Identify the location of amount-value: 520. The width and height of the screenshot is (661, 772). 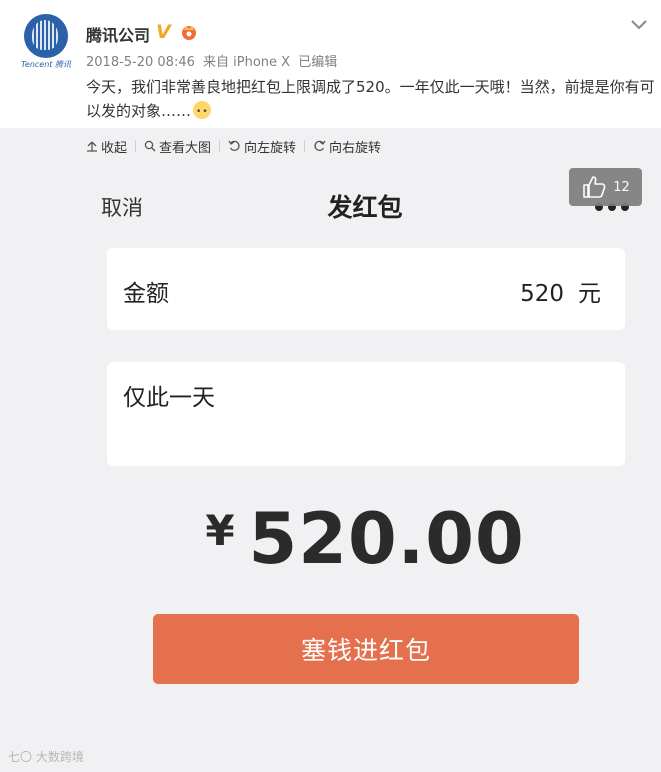
(542, 294).